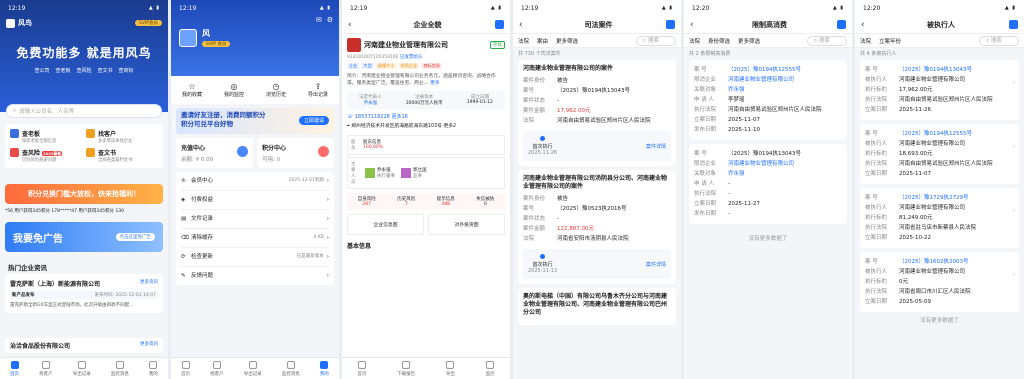 The image size is (1024, 379). Describe the element at coordinates (46, 155) in the screenshot. I see `tile-risk: 查风险 2025最新 识别风险规避问题` at that location.